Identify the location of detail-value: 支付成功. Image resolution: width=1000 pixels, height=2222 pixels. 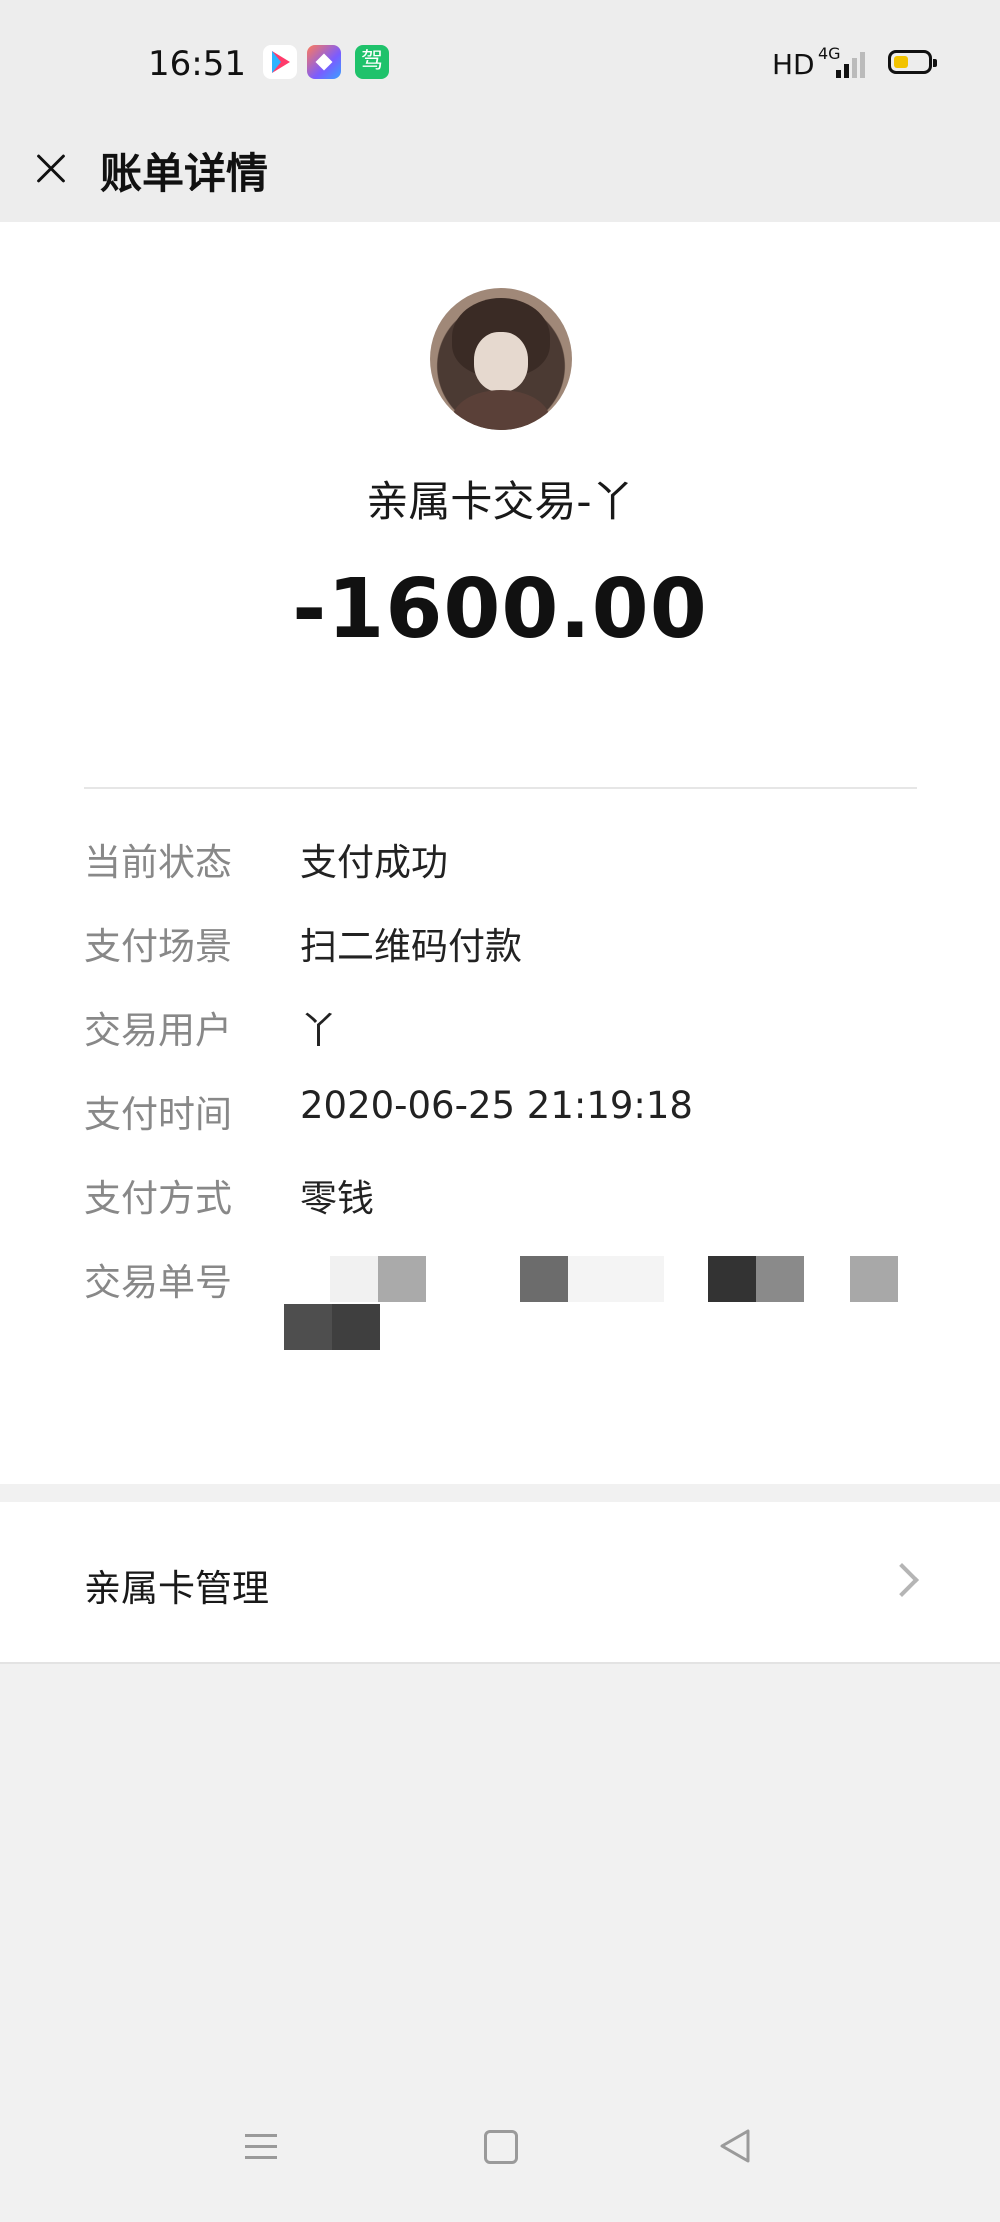
(374, 862).